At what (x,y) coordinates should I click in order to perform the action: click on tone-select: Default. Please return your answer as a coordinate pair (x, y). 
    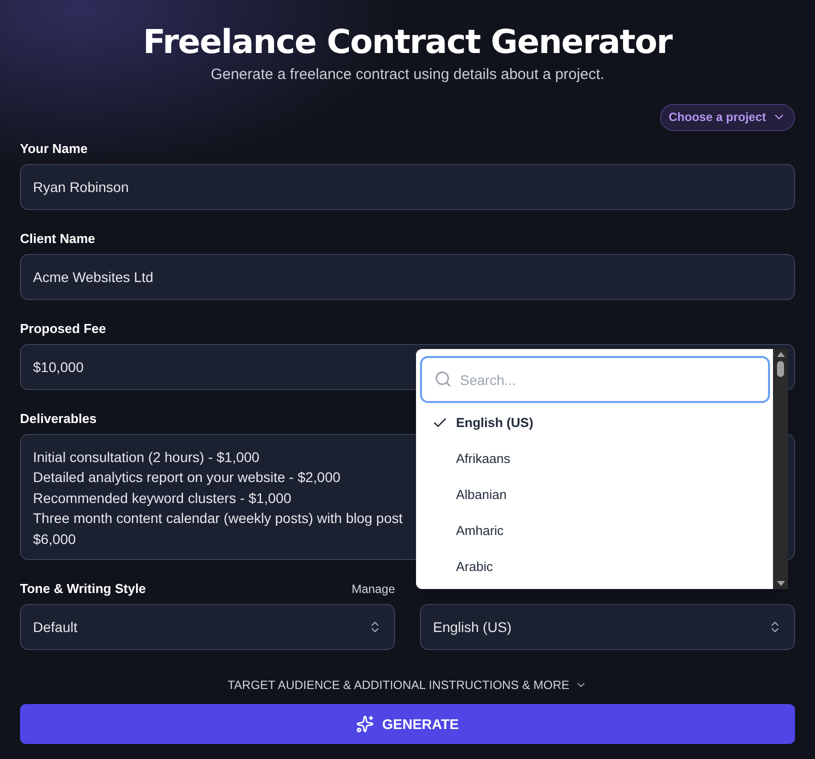
    Looking at the image, I should click on (207, 627).